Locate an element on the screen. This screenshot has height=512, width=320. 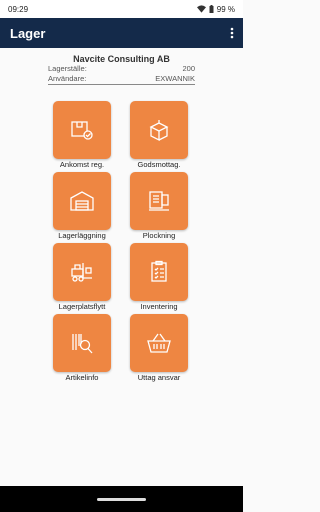
more-vert-icon is located at coordinates (232, 33).